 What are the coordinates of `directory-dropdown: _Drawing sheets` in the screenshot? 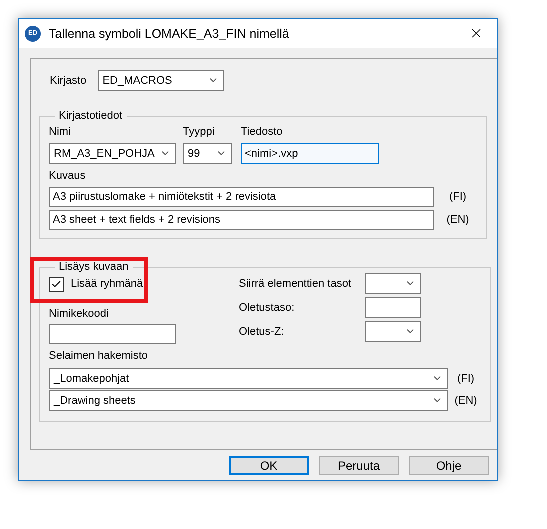 It's located at (248, 400).